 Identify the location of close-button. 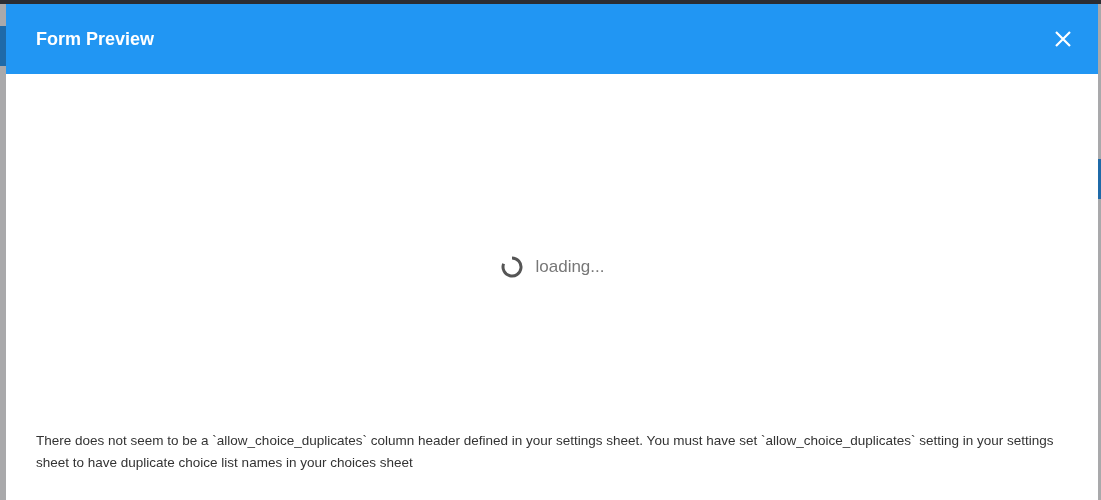
(1063, 39).